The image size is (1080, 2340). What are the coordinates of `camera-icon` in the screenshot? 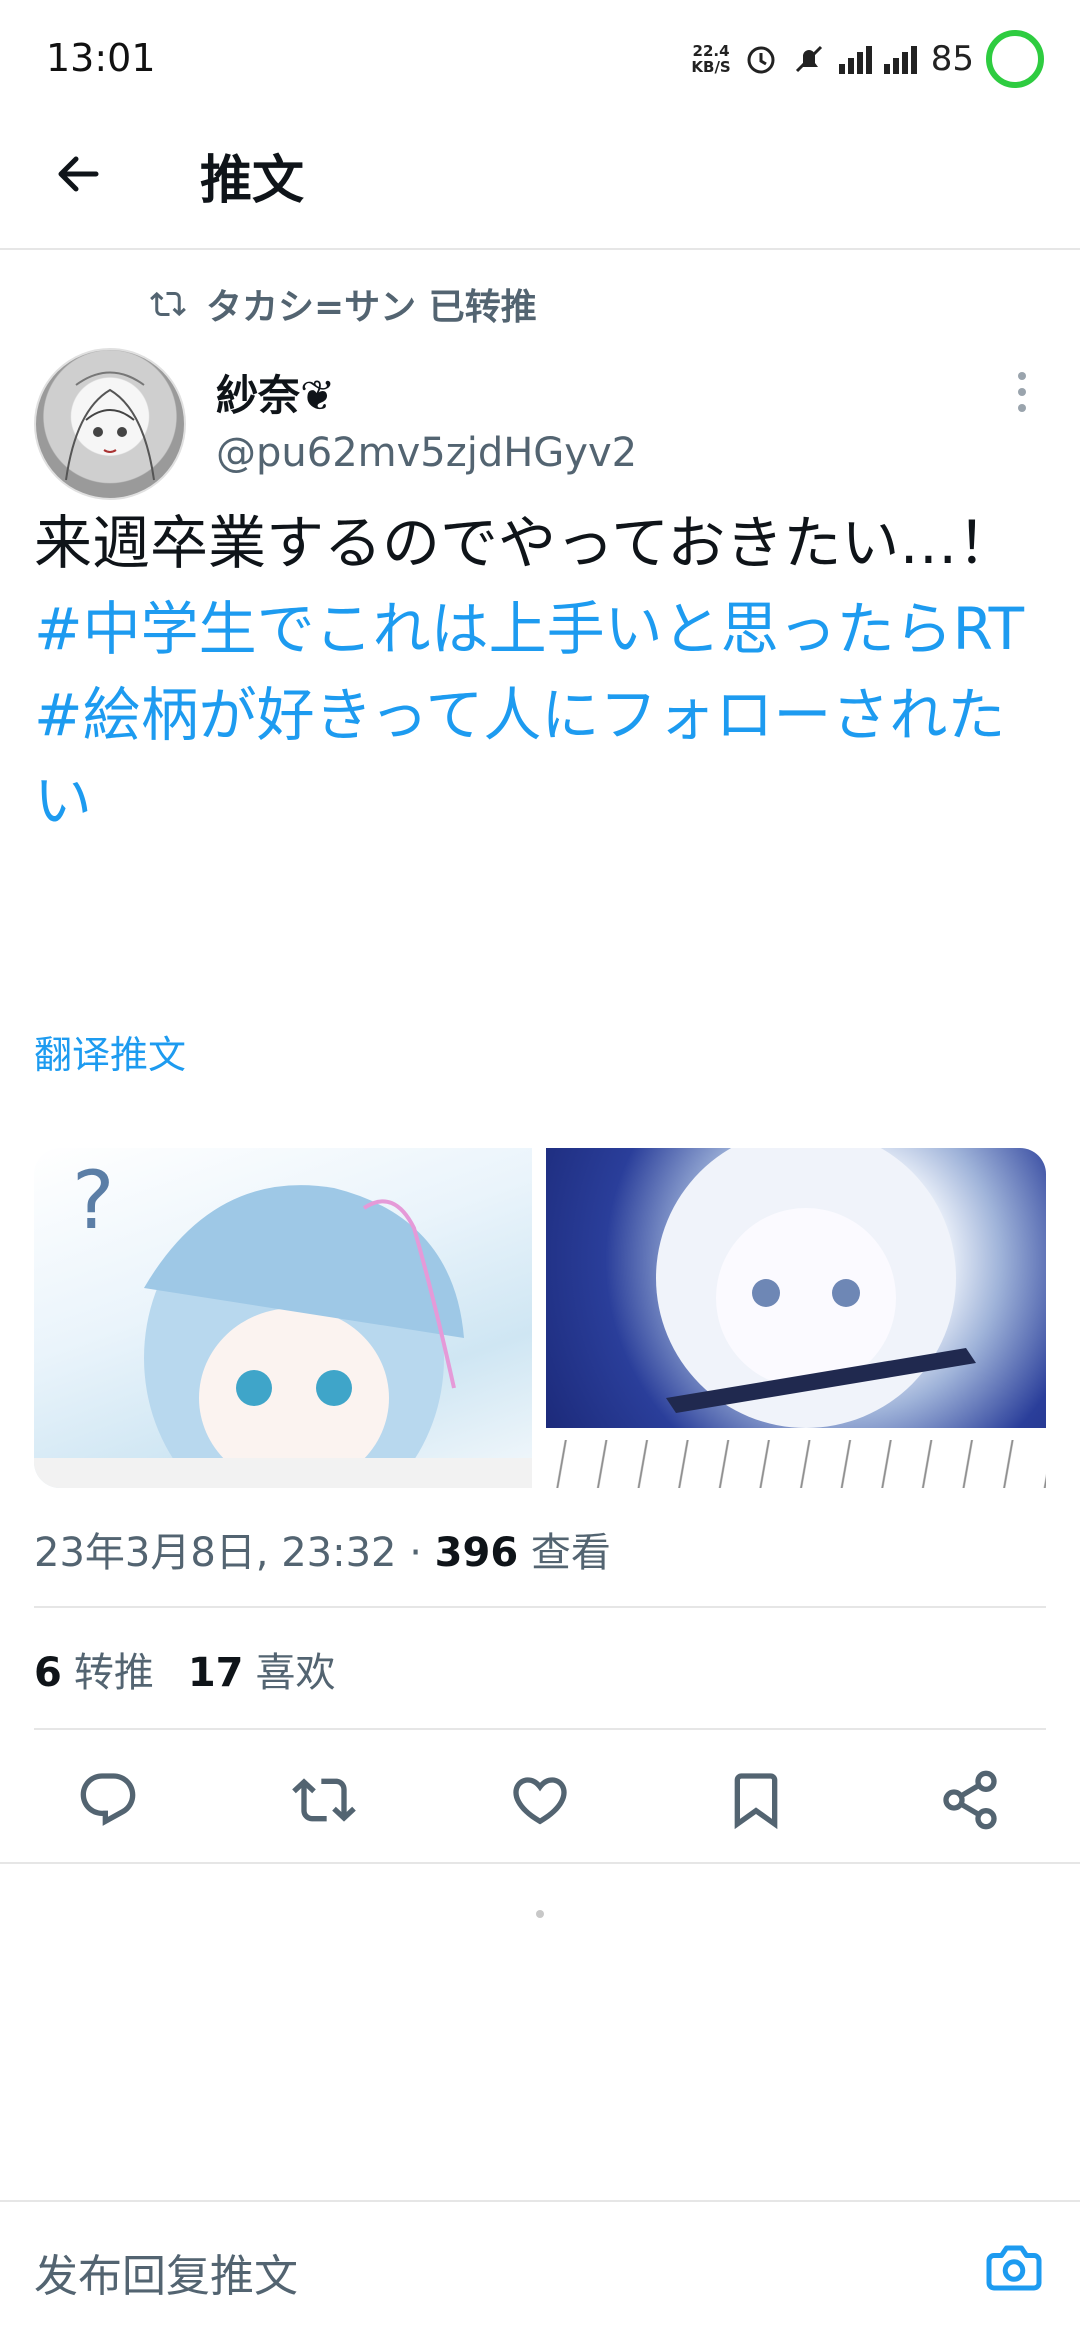 It's located at (1014, 2268).